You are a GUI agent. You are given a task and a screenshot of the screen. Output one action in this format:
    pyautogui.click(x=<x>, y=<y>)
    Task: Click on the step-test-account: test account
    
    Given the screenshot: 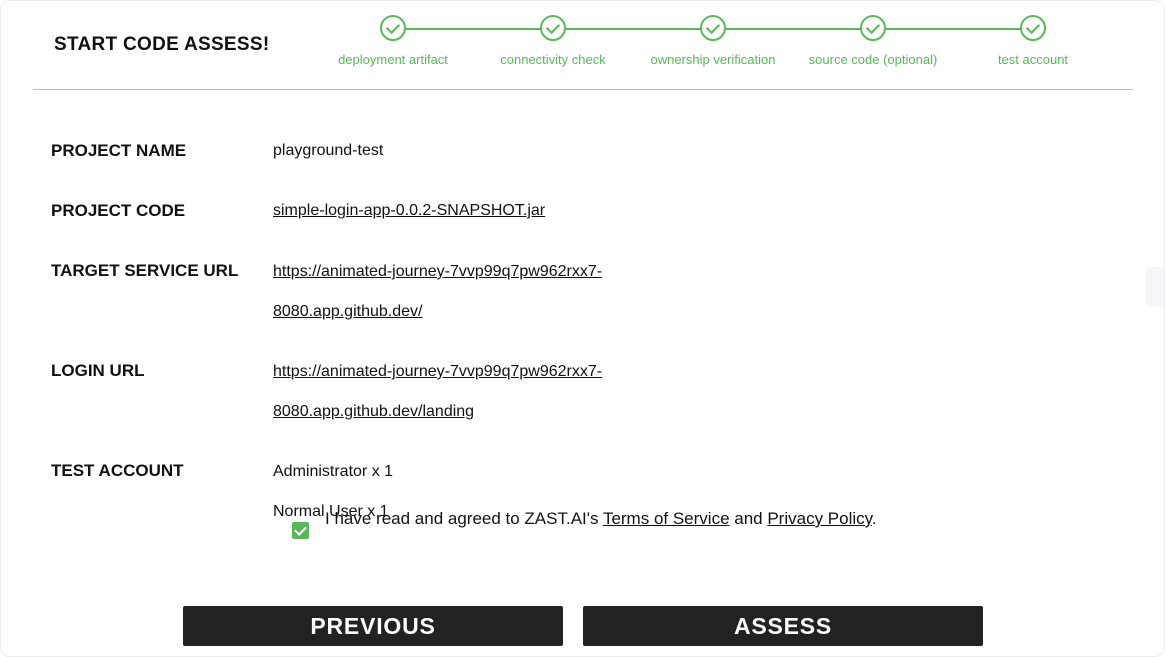 What is the action you would take?
    pyautogui.click(x=1033, y=41)
    